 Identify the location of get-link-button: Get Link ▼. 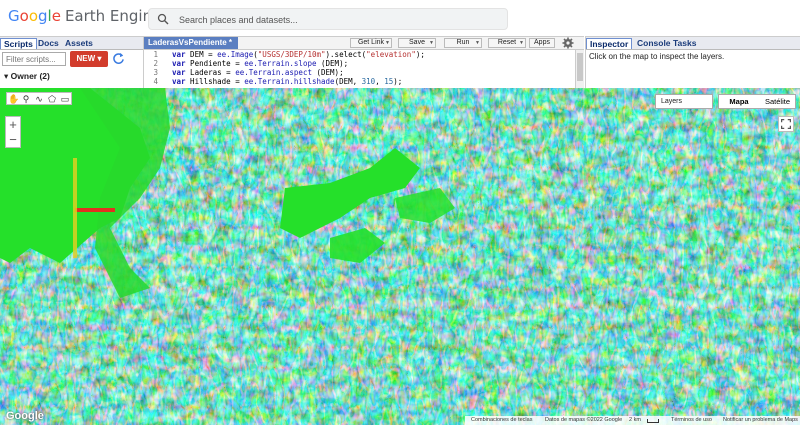
(371, 43).